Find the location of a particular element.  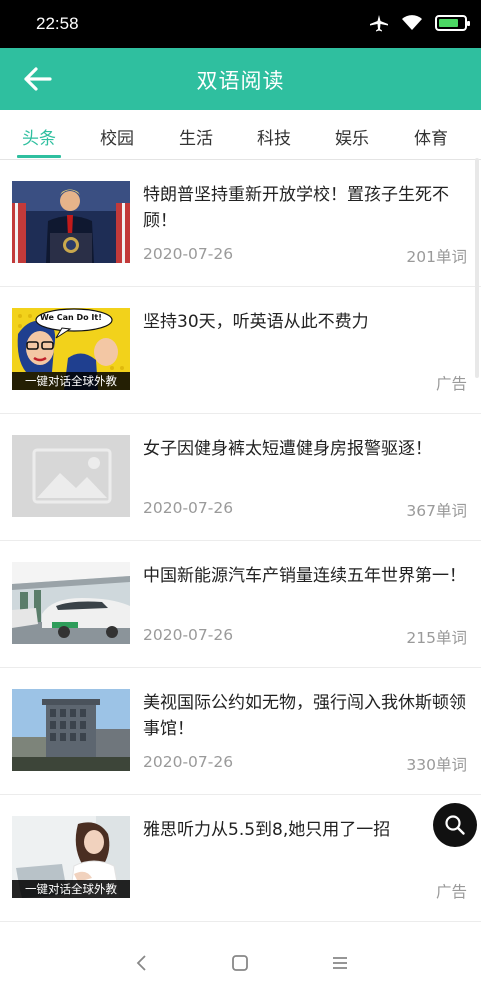

tab-campus: 校园 is located at coordinates (117, 136).